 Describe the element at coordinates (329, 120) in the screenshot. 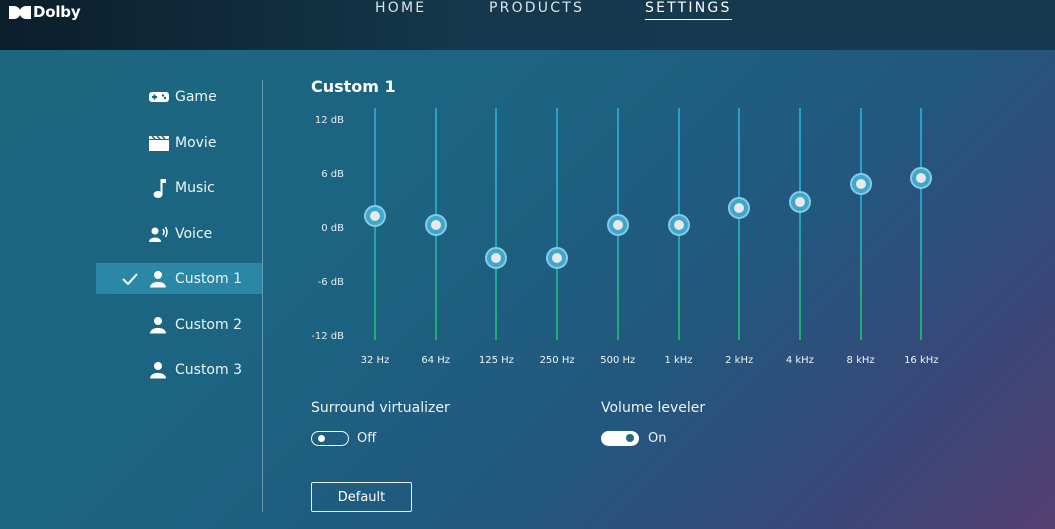

I see `db-label-12: 12 dB` at that location.